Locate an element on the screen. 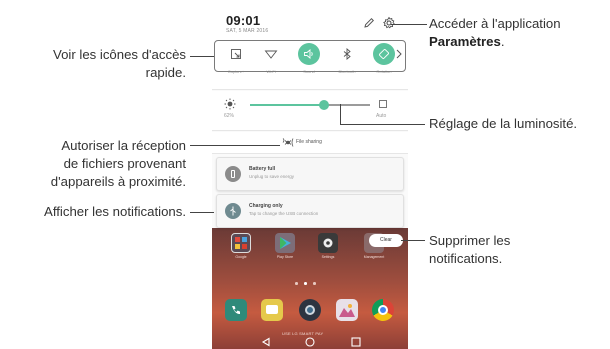 Image resolution: width=610 pixels, height=349 pixels. back-icon is located at coordinates (265, 342).